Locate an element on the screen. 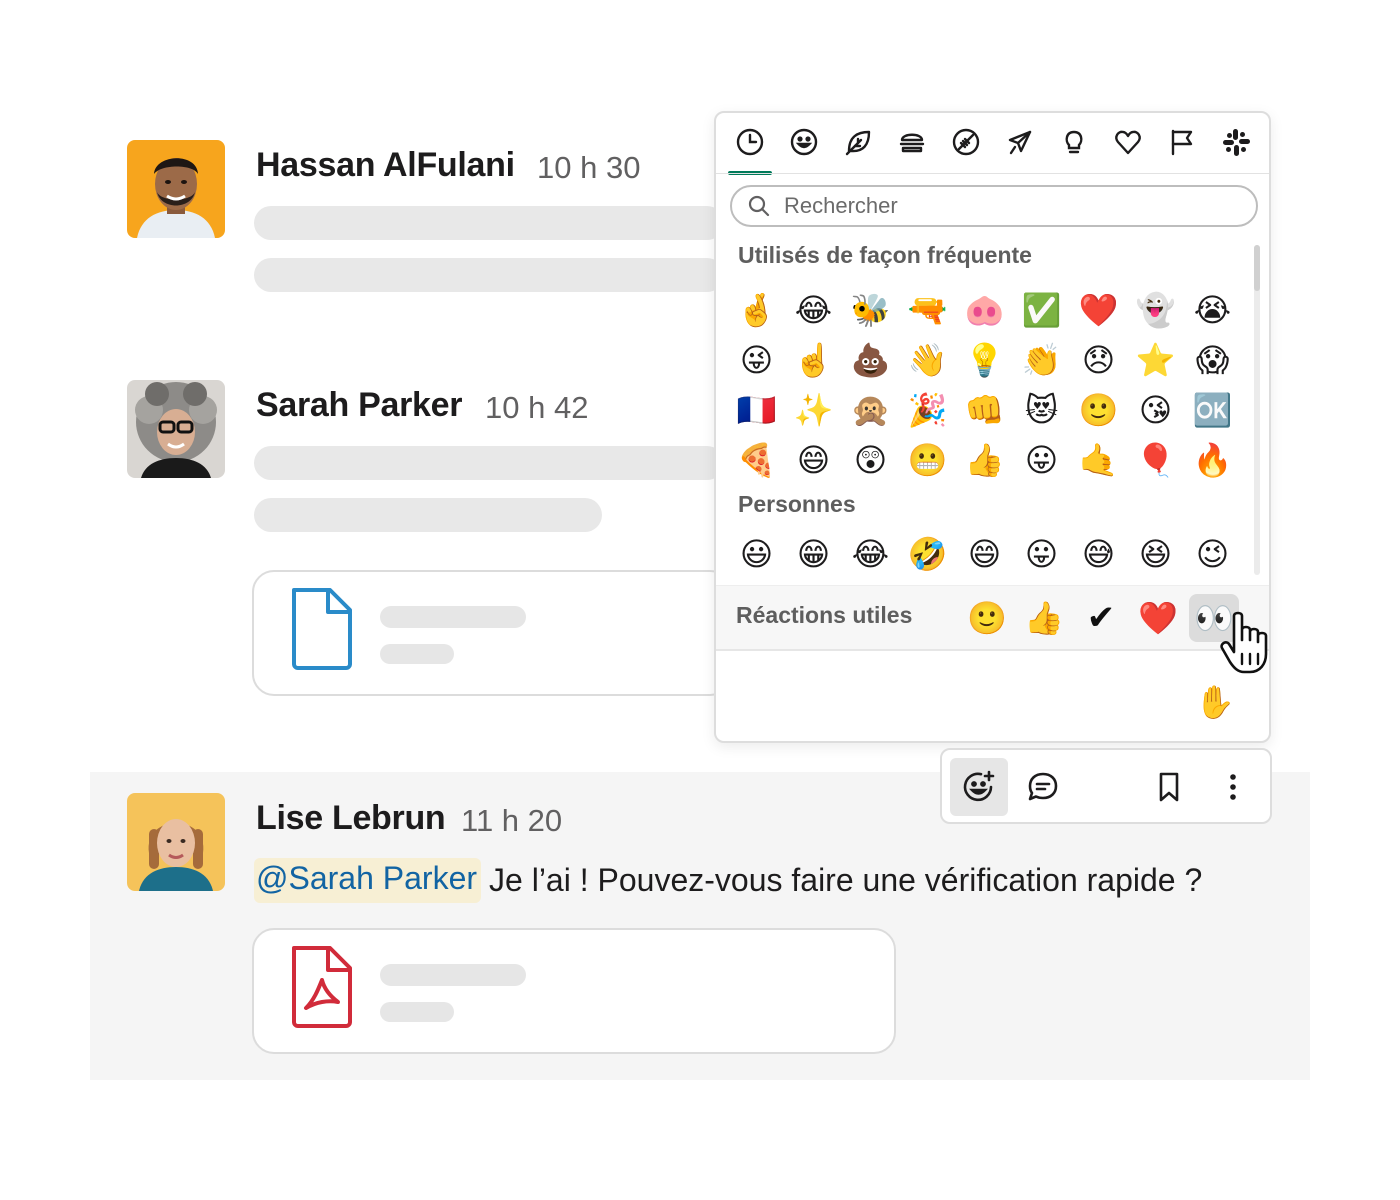 This screenshot has height=1200, width=1400. section-title-people: Personnes is located at coordinates (797, 504).